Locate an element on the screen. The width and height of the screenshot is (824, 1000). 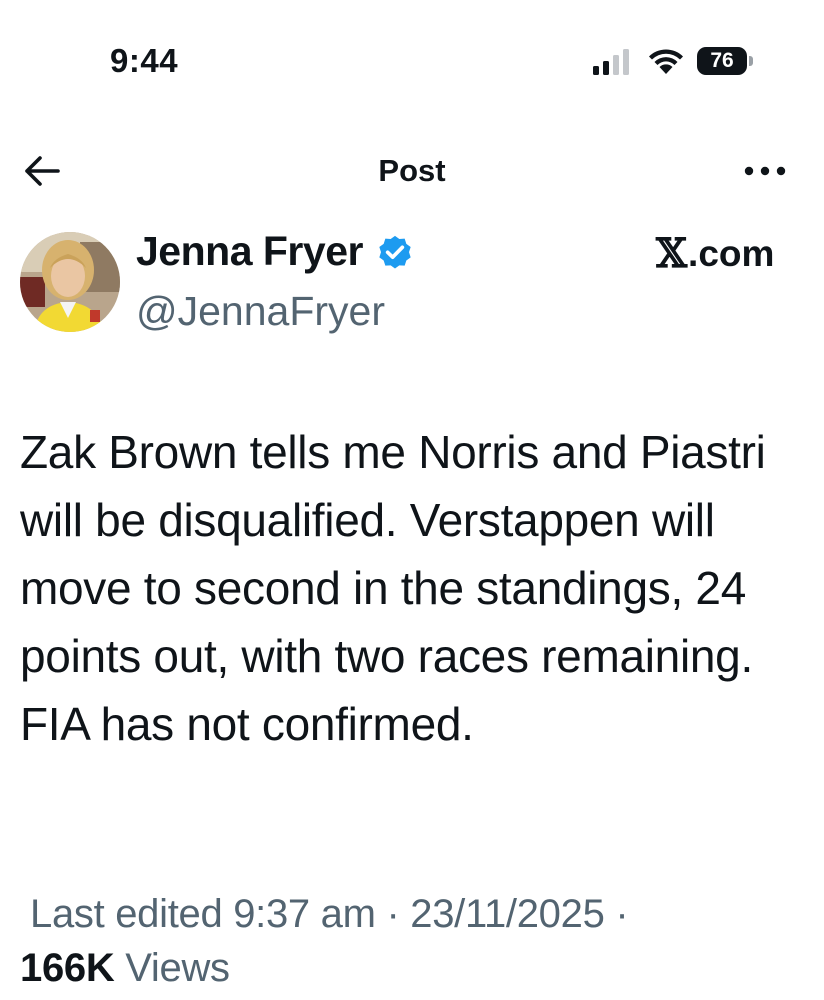
page-title: Post is located at coordinates (412, 170).